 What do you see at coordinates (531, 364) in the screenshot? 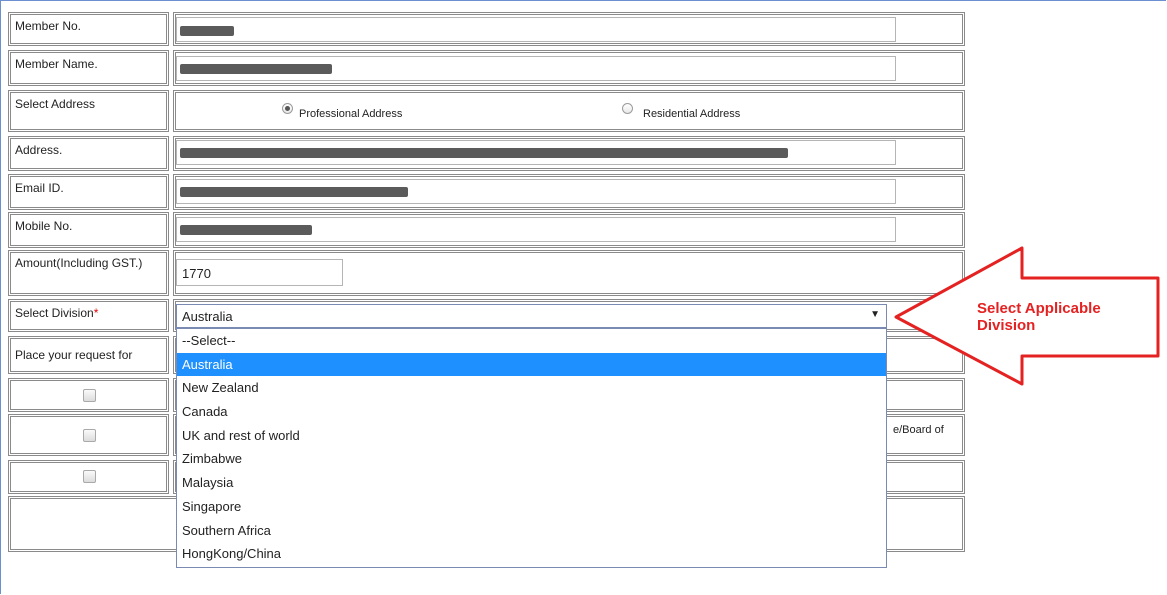
I see `dropdown-option-australia: Australia` at bounding box center [531, 364].